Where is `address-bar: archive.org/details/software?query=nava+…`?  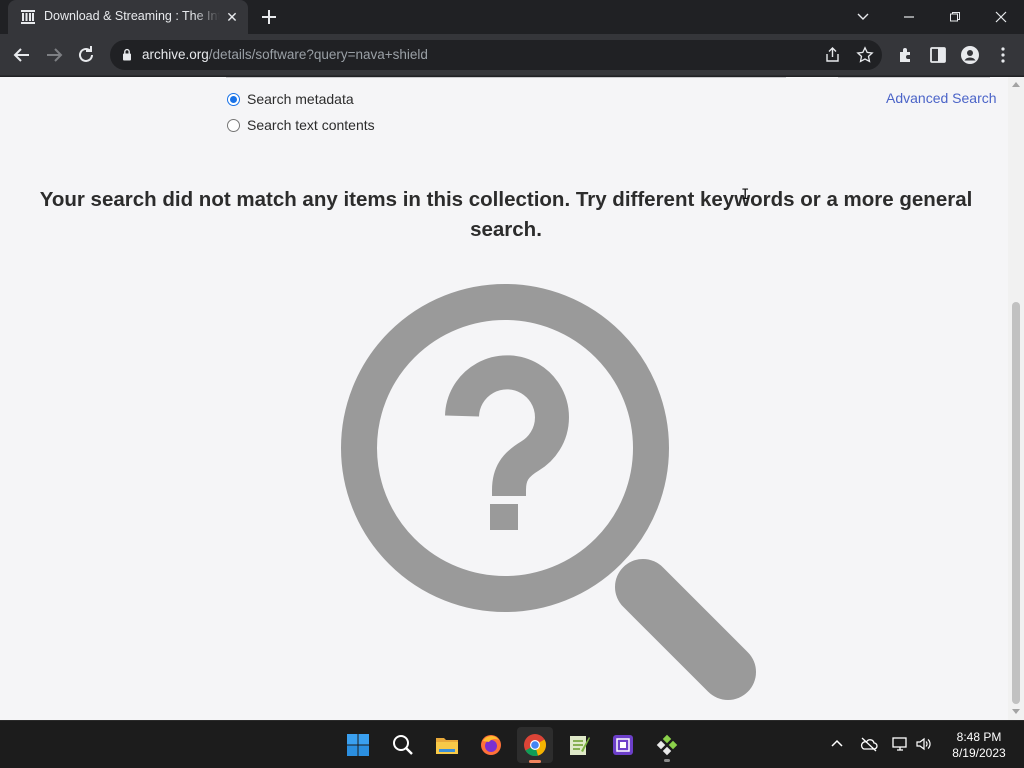 address-bar: archive.org/details/software?query=nava+… is located at coordinates (496, 55).